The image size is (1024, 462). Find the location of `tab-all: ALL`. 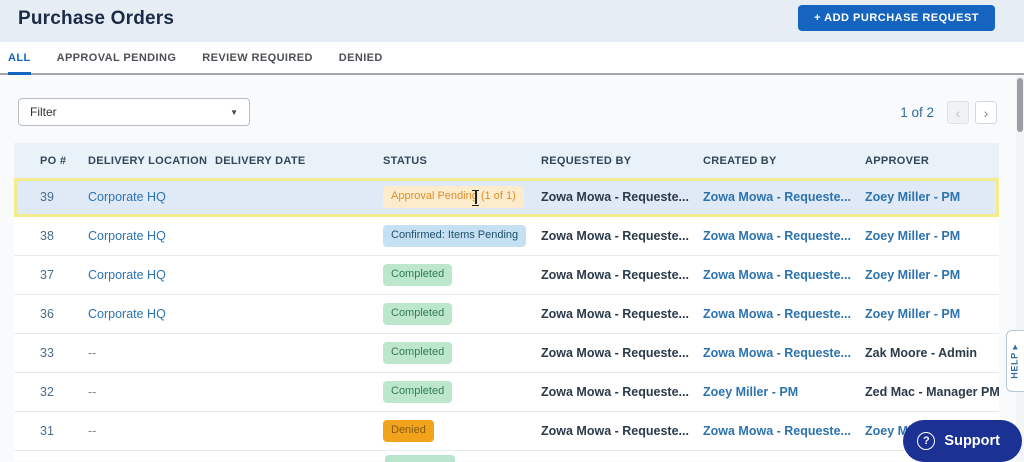

tab-all: ALL is located at coordinates (19, 59).